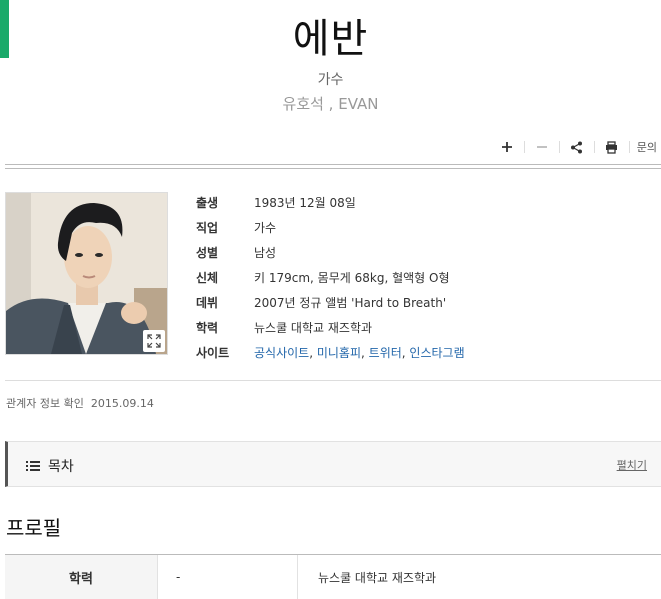 The width and height of the screenshot is (661, 599). Describe the element at coordinates (350, 303) in the screenshot. I see `info-value: 2007년 정규 앨범 'Hard to Breath'` at that location.